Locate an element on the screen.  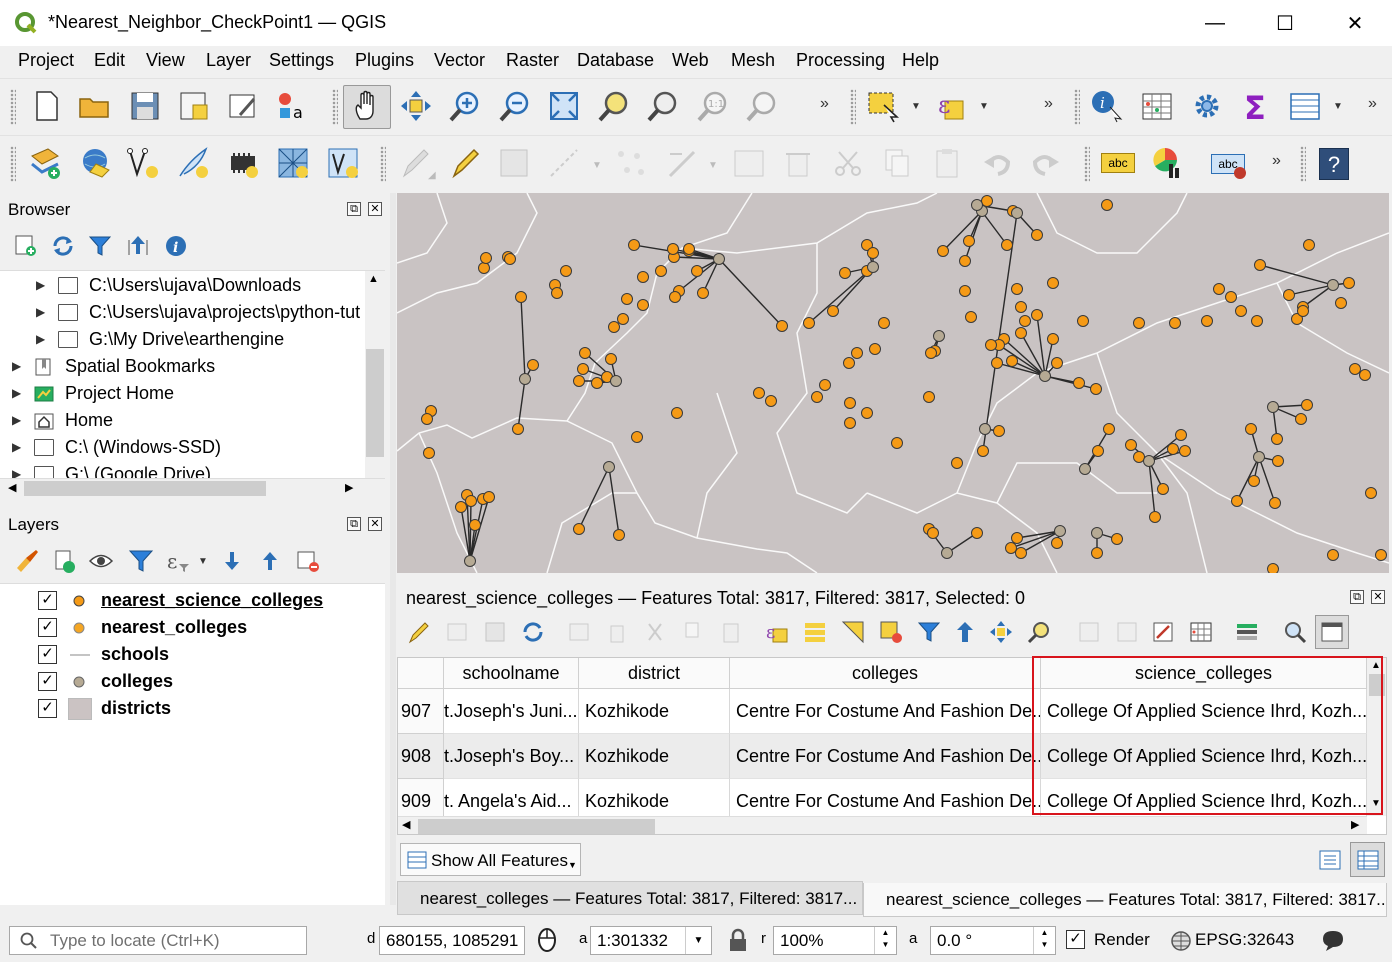
menu-edit: Edit is located at coordinates (109, 60).